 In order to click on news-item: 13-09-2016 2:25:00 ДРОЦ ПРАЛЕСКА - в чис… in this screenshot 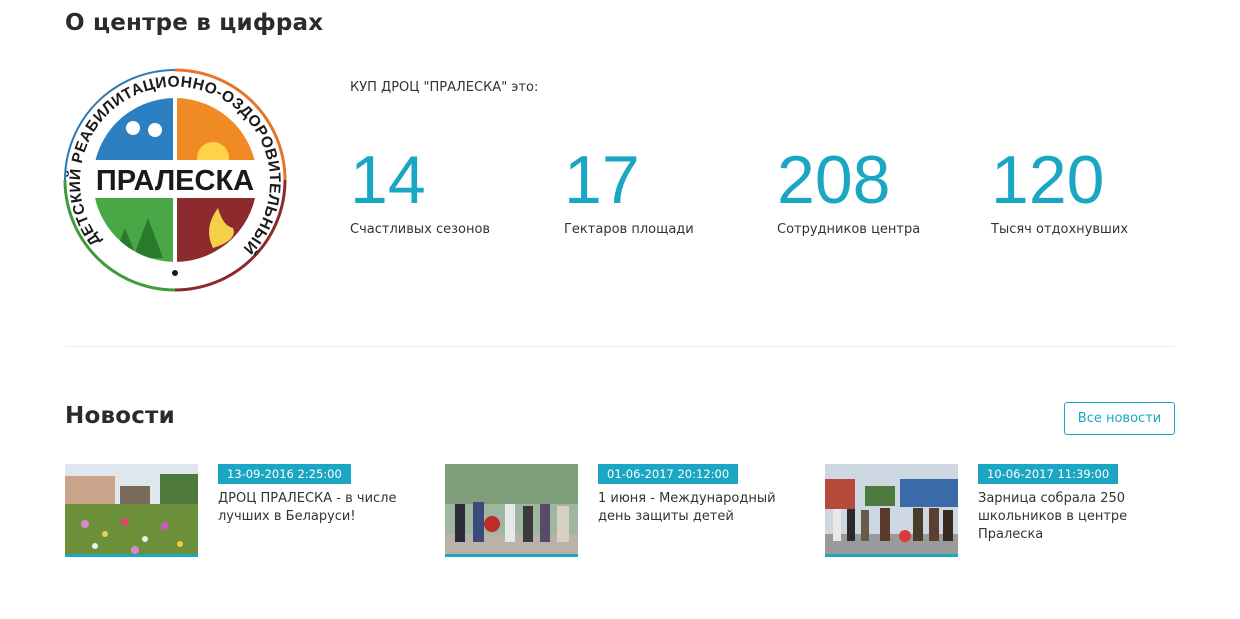, I will do `click(245, 514)`.